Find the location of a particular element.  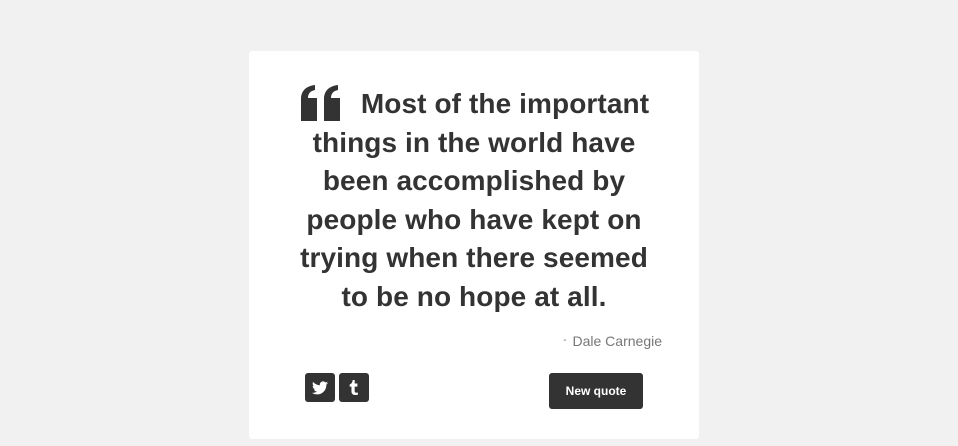

quote-left-icon is located at coordinates (323, 103).